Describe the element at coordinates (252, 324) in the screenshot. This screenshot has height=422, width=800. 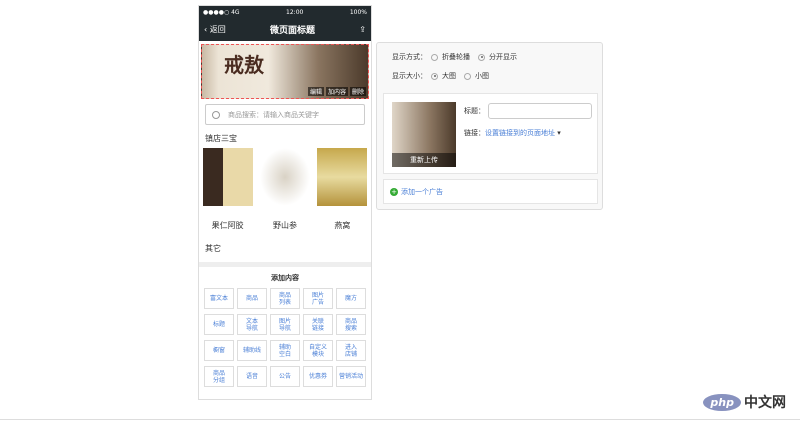
I see `add-content-item: 文本 导航` at that location.